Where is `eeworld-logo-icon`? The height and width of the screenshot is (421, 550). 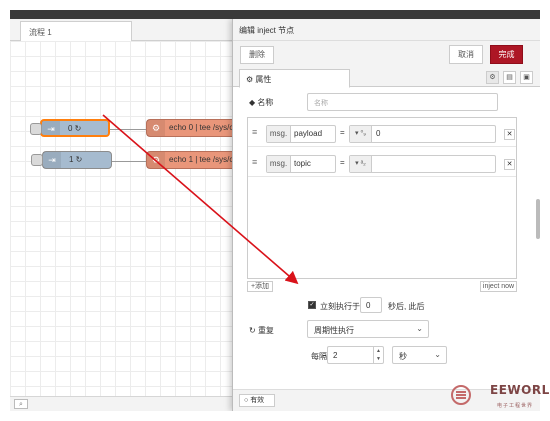 eeworld-logo-icon is located at coordinates (461, 395).